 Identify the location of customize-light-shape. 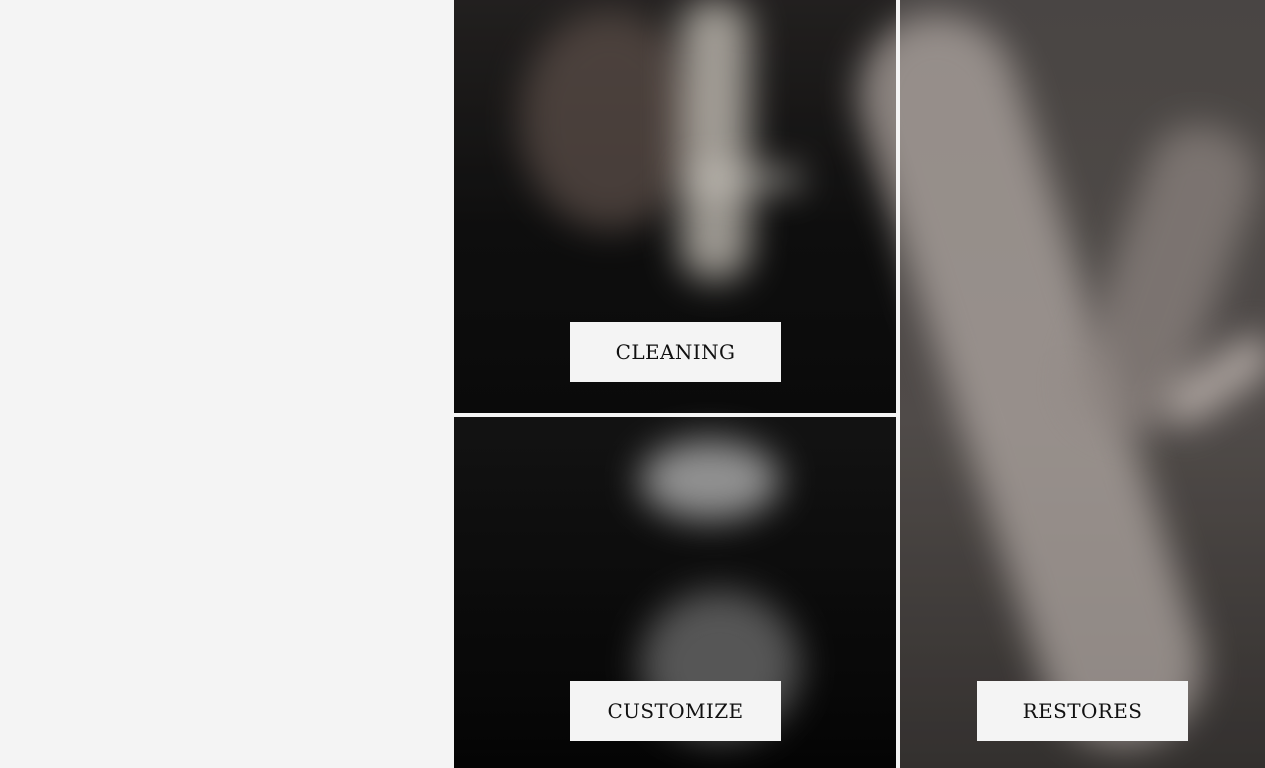
(710, 480).